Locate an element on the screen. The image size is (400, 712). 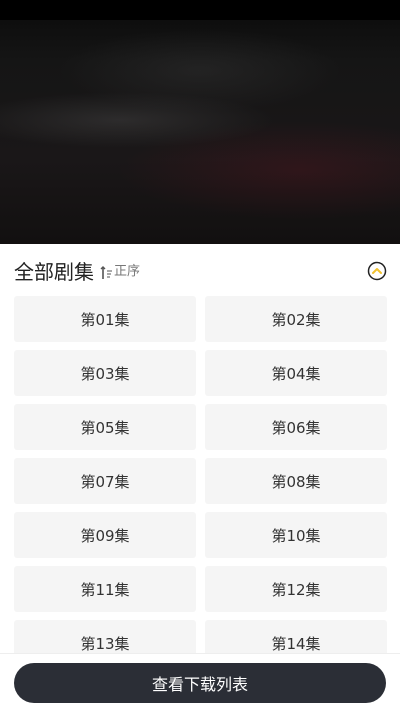
status-bar is located at coordinates (200, 10).